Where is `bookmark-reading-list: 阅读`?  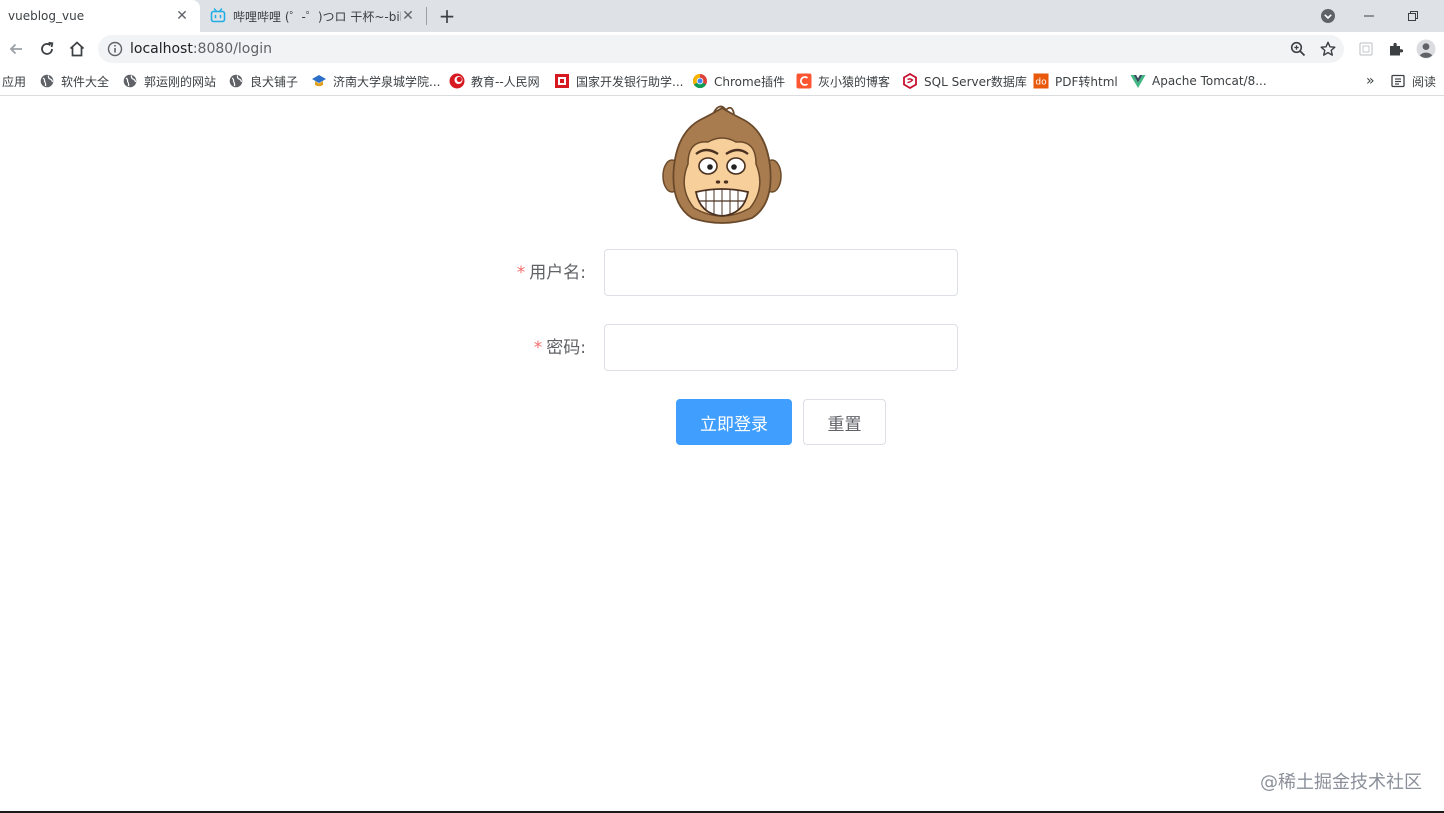
bookmark-reading-list: 阅读 is located at coordinates (1413, 81).